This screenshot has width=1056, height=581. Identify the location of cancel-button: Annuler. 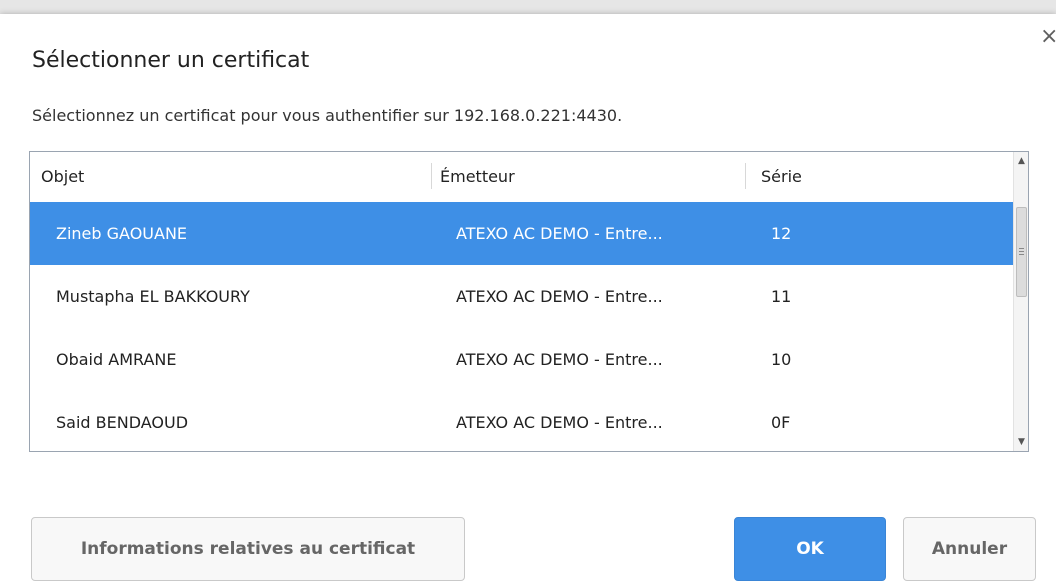
(969, 549).